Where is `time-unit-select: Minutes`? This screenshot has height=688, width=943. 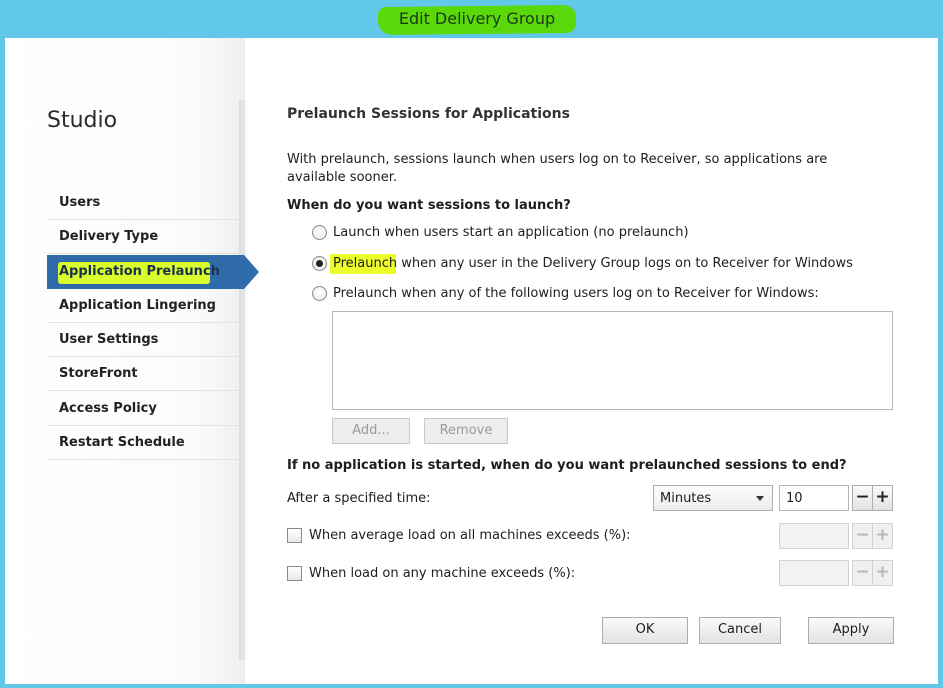
time-unit-select: Minutes is located at coordinates (713, 498).